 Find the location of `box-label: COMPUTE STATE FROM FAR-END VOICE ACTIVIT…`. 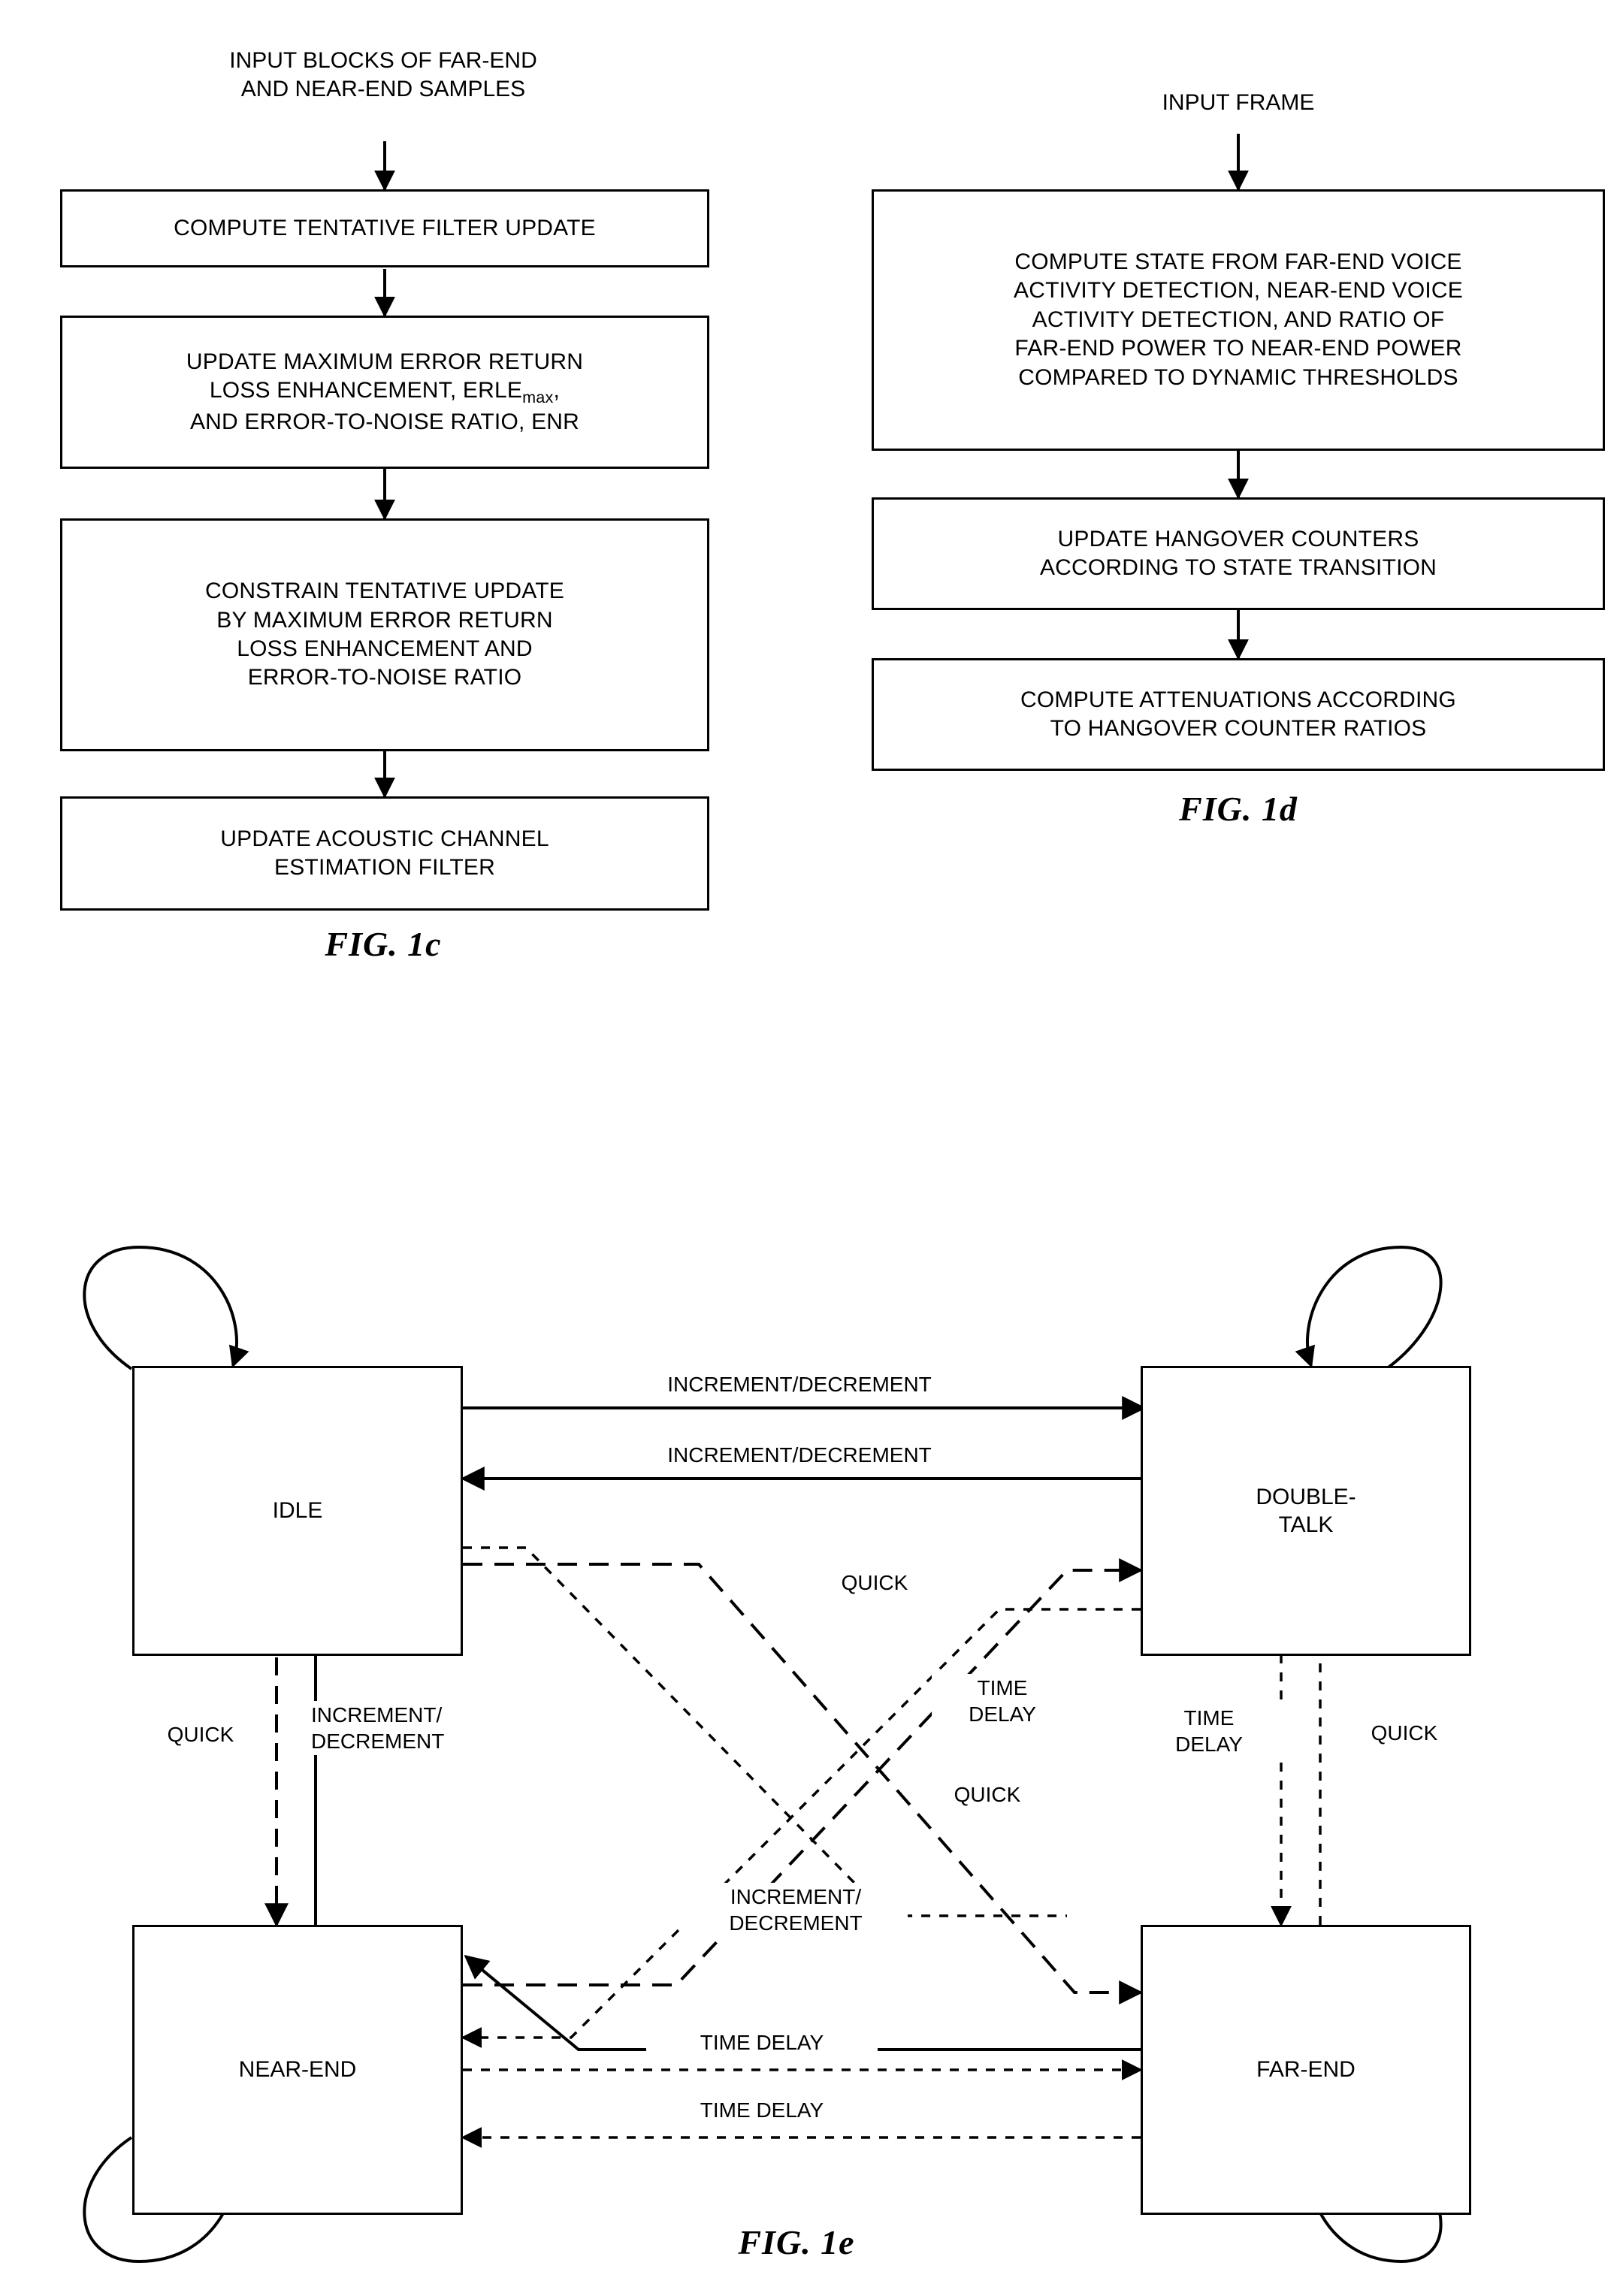

box-label: COMPUTE STATE FROM FAR-END VOICE ACTIVIT… is located at coordinates (1238, 319).